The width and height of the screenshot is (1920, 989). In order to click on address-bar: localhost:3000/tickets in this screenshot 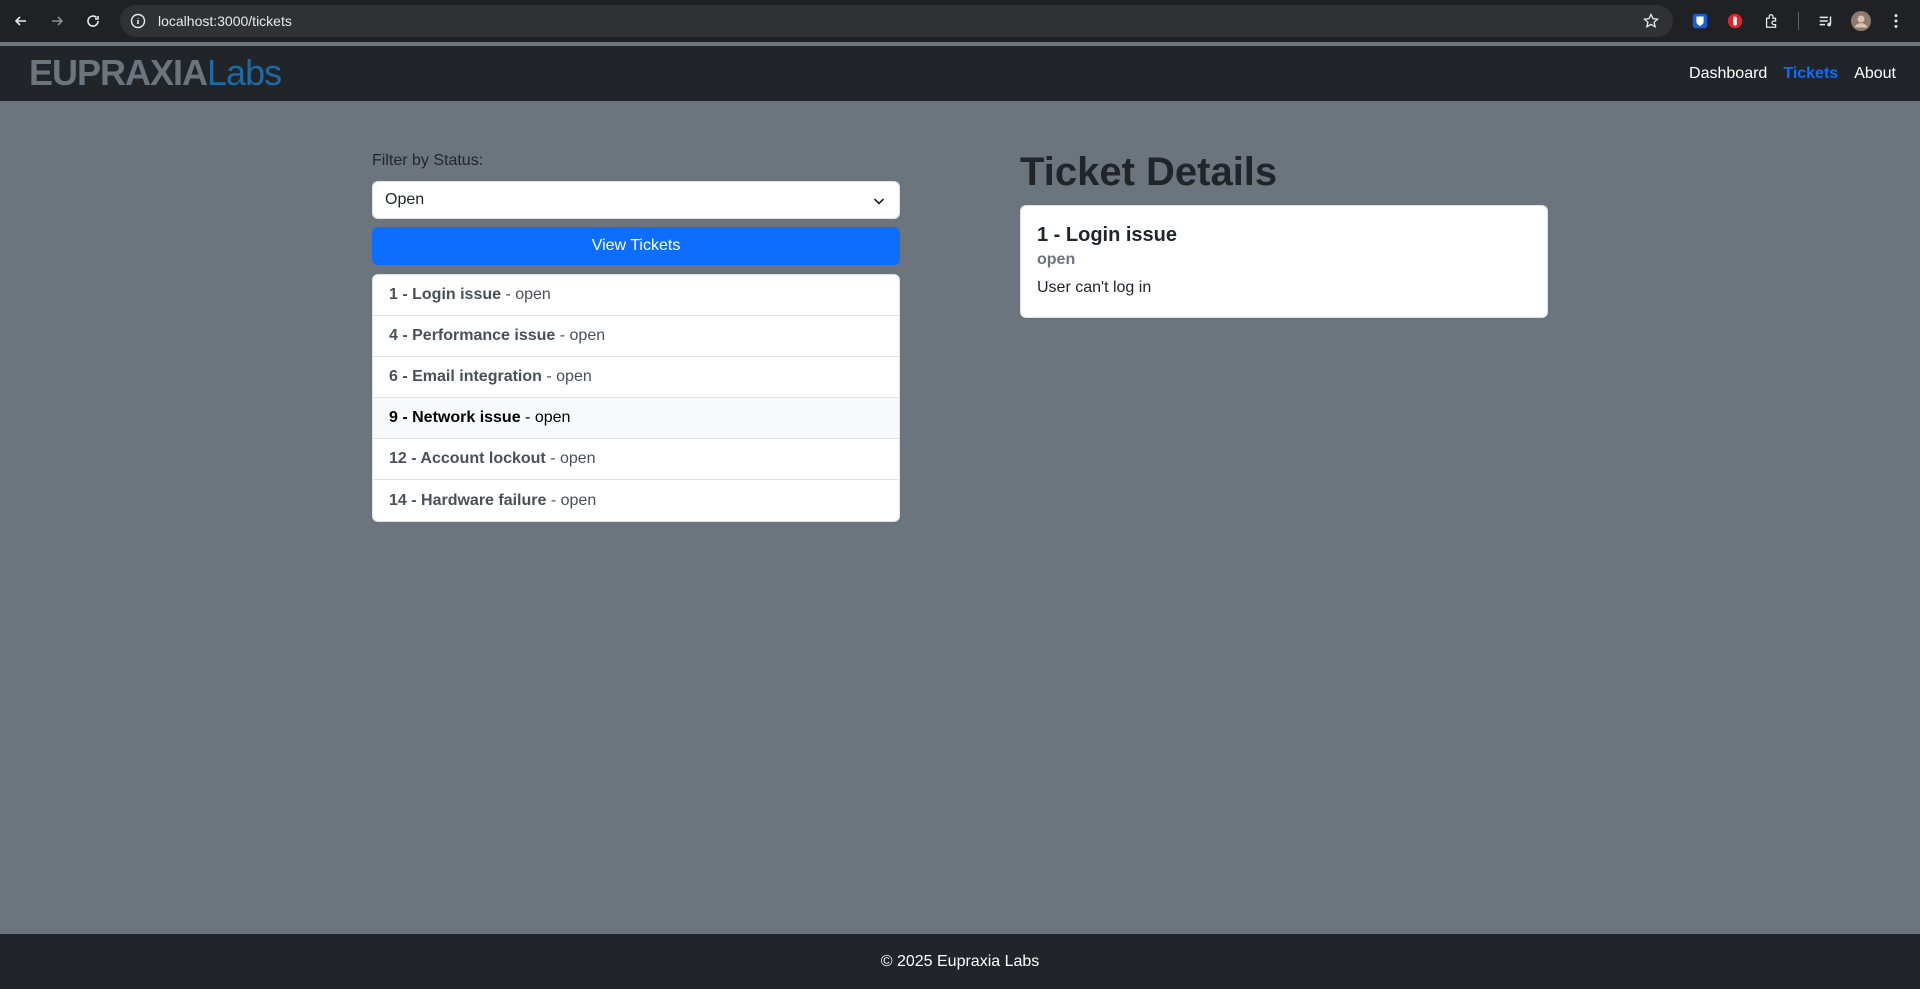, I will do `click(896, 21)`.